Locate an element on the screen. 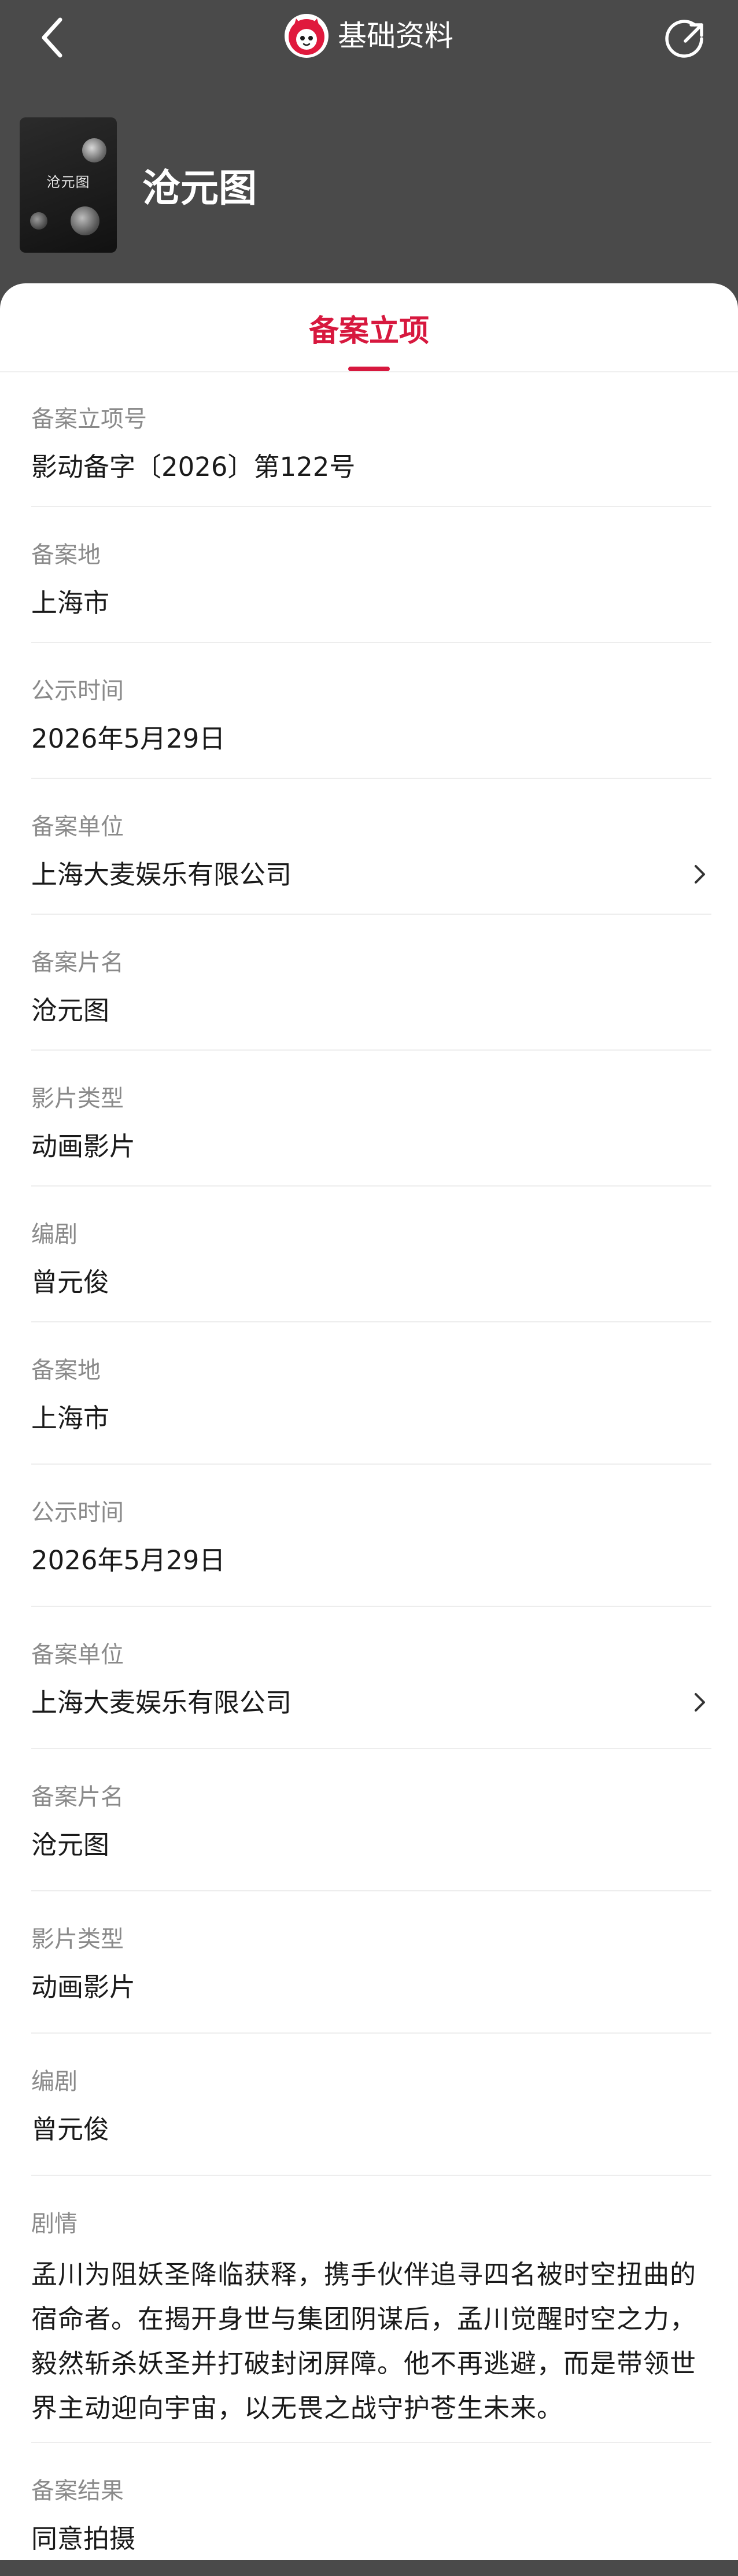 Image resolution: width=738 pixels, height=2576 pixels. movie-title: 沧元图 is located at coordinates (199, 187).